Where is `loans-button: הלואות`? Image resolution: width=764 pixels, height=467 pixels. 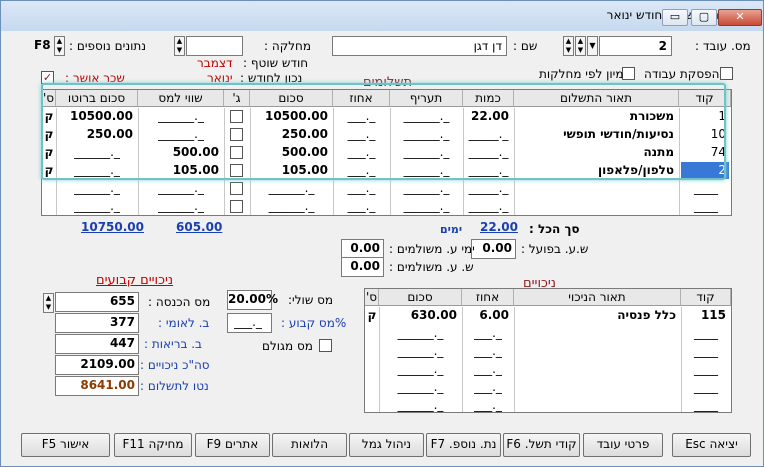
loans-button: הלואות is located at coordinates (309, 445).